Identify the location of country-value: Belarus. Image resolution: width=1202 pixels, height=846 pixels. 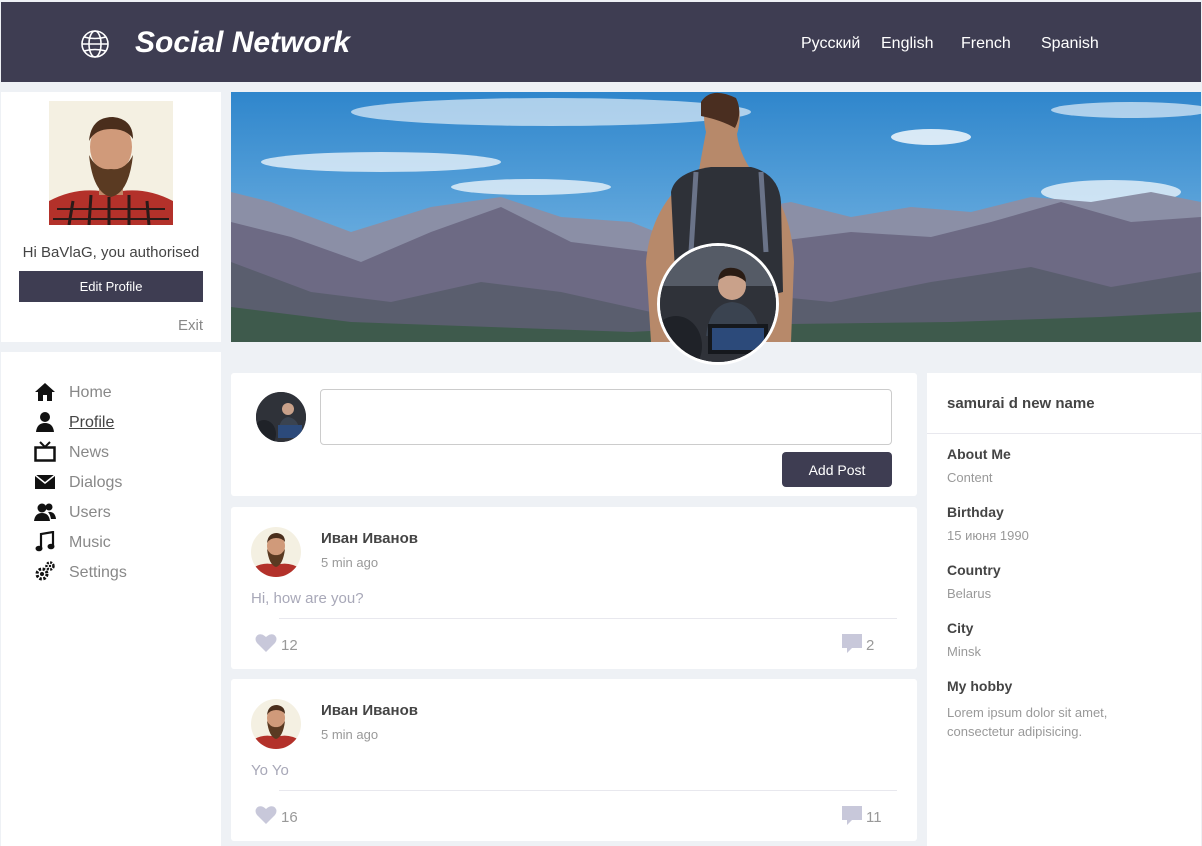
(969, 593).